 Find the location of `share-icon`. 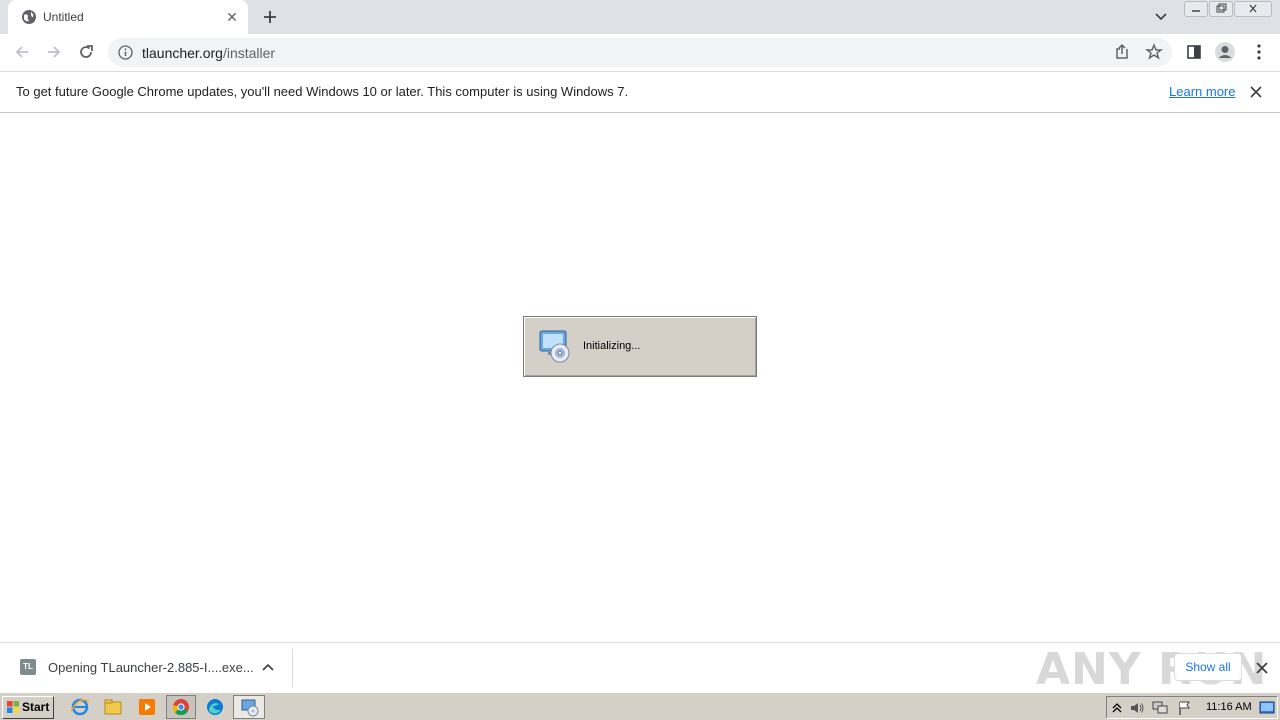

share-icon is located at coordinates (1122, 52).